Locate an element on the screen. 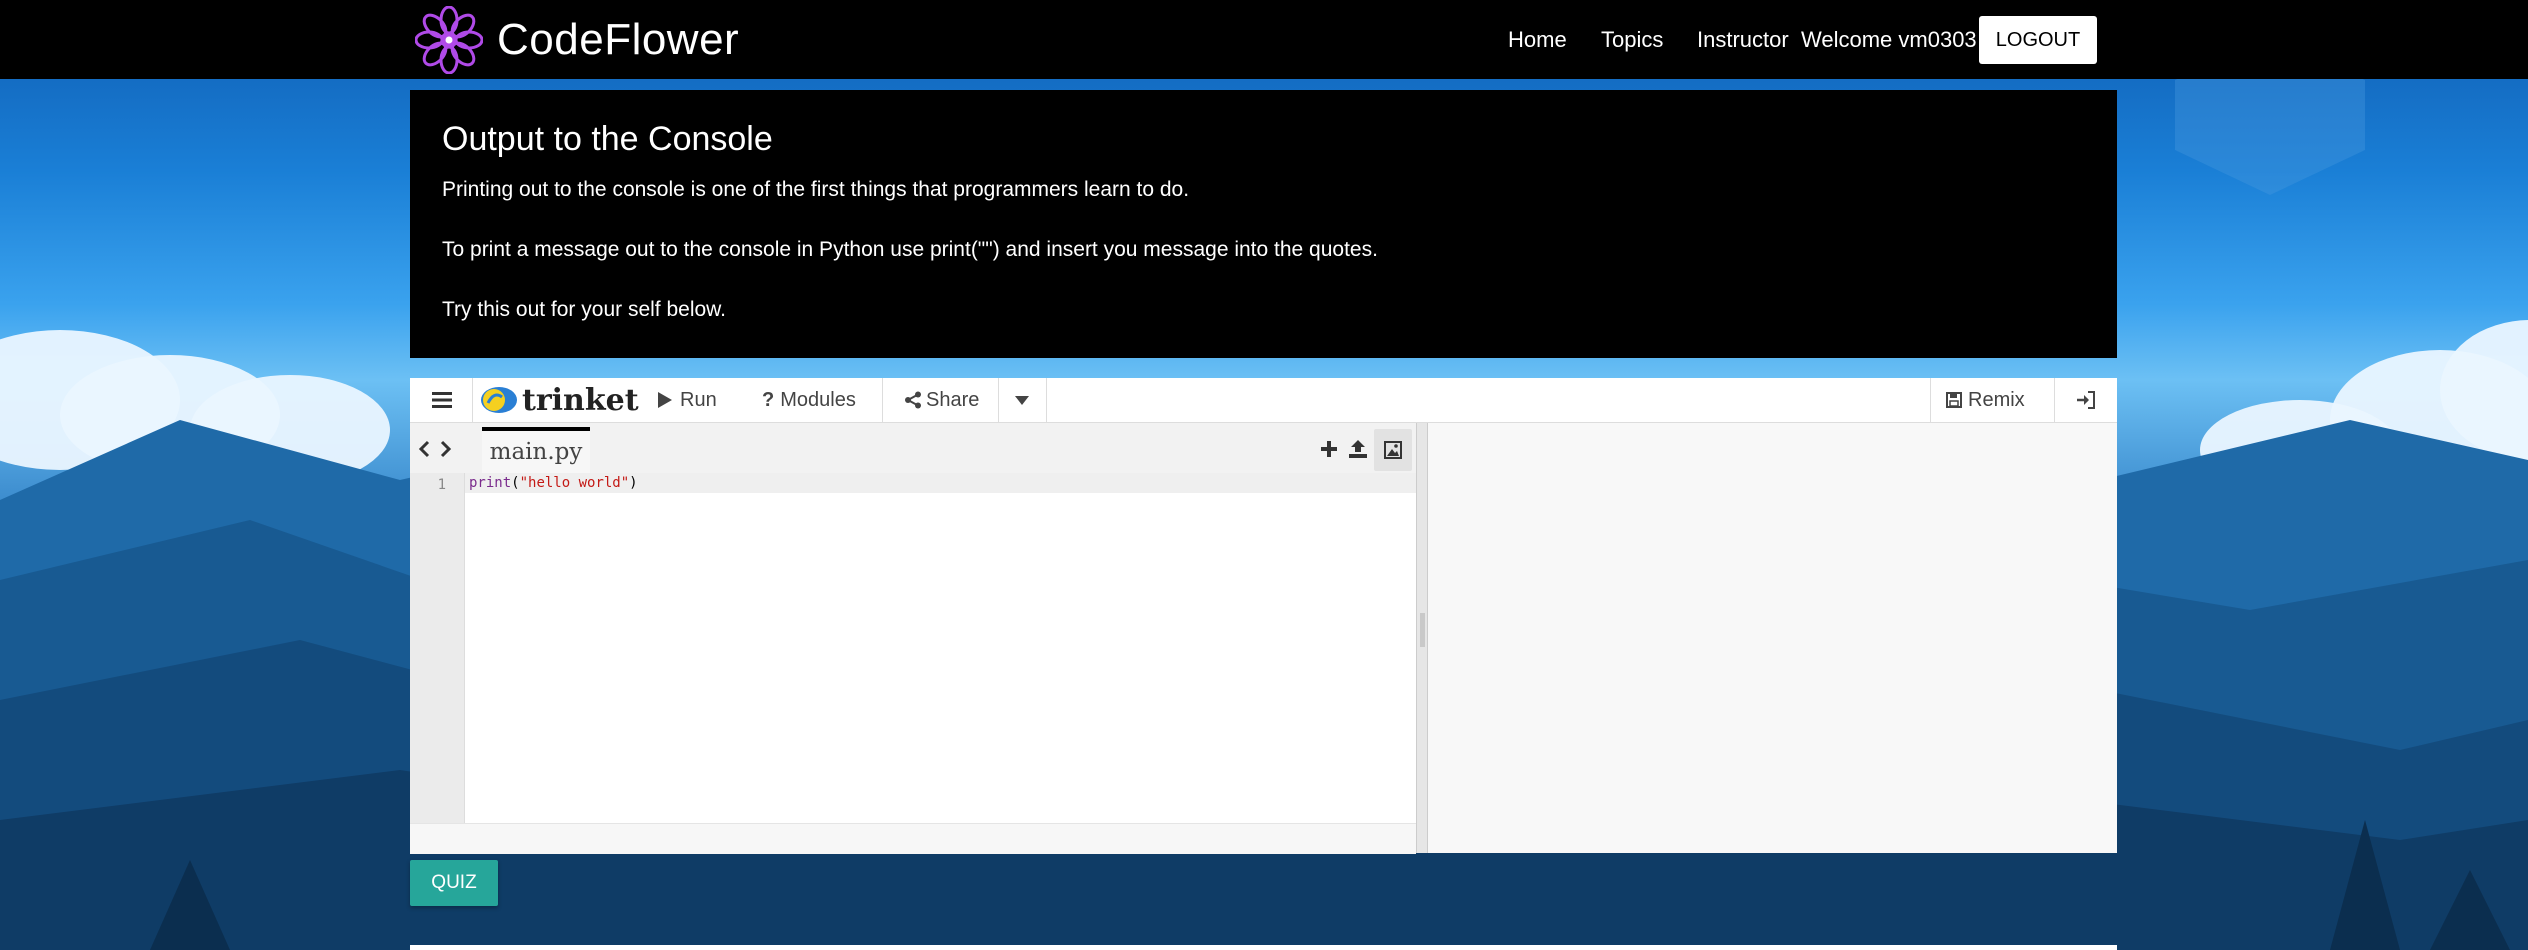  caret-down-icon is located at coordinates (1022, 400).